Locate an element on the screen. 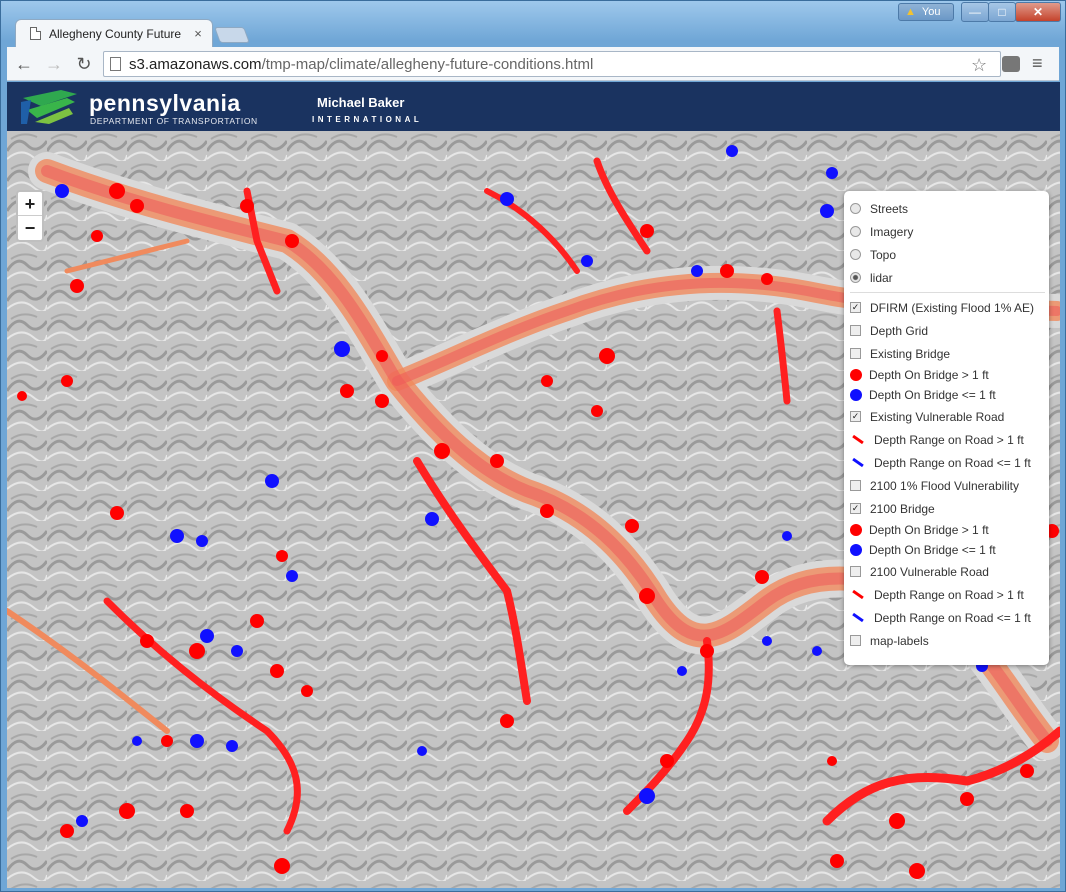 This screenshot has height=892, width=1066. back-arrow-icon: ← is located at coordinates (24, 64).